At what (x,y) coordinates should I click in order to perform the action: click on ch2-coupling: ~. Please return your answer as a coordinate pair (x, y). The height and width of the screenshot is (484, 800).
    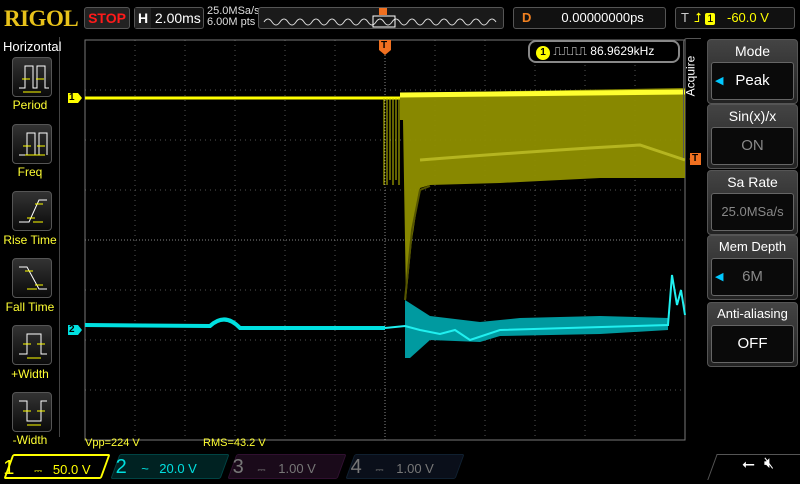
    Looking at the image, I should click on (145, 468).